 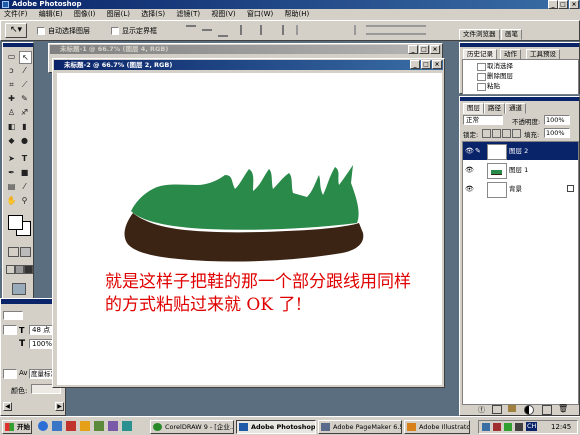 I want to click on align-top-icon, so click(x=191, y=31).